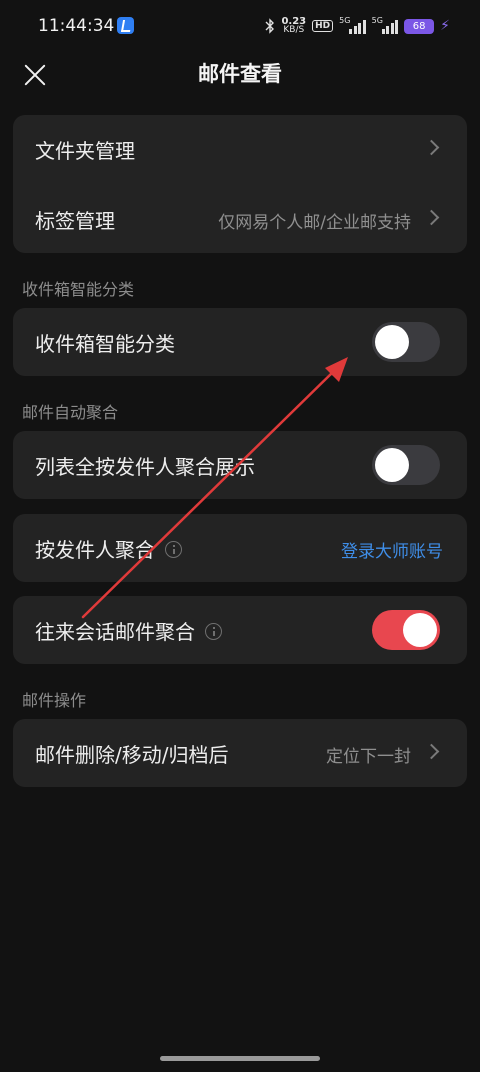  I want to click on status-bar: 11:44:34 0.23 KB/S HD 5G 5G 68 ⚡, so click(240, 28).